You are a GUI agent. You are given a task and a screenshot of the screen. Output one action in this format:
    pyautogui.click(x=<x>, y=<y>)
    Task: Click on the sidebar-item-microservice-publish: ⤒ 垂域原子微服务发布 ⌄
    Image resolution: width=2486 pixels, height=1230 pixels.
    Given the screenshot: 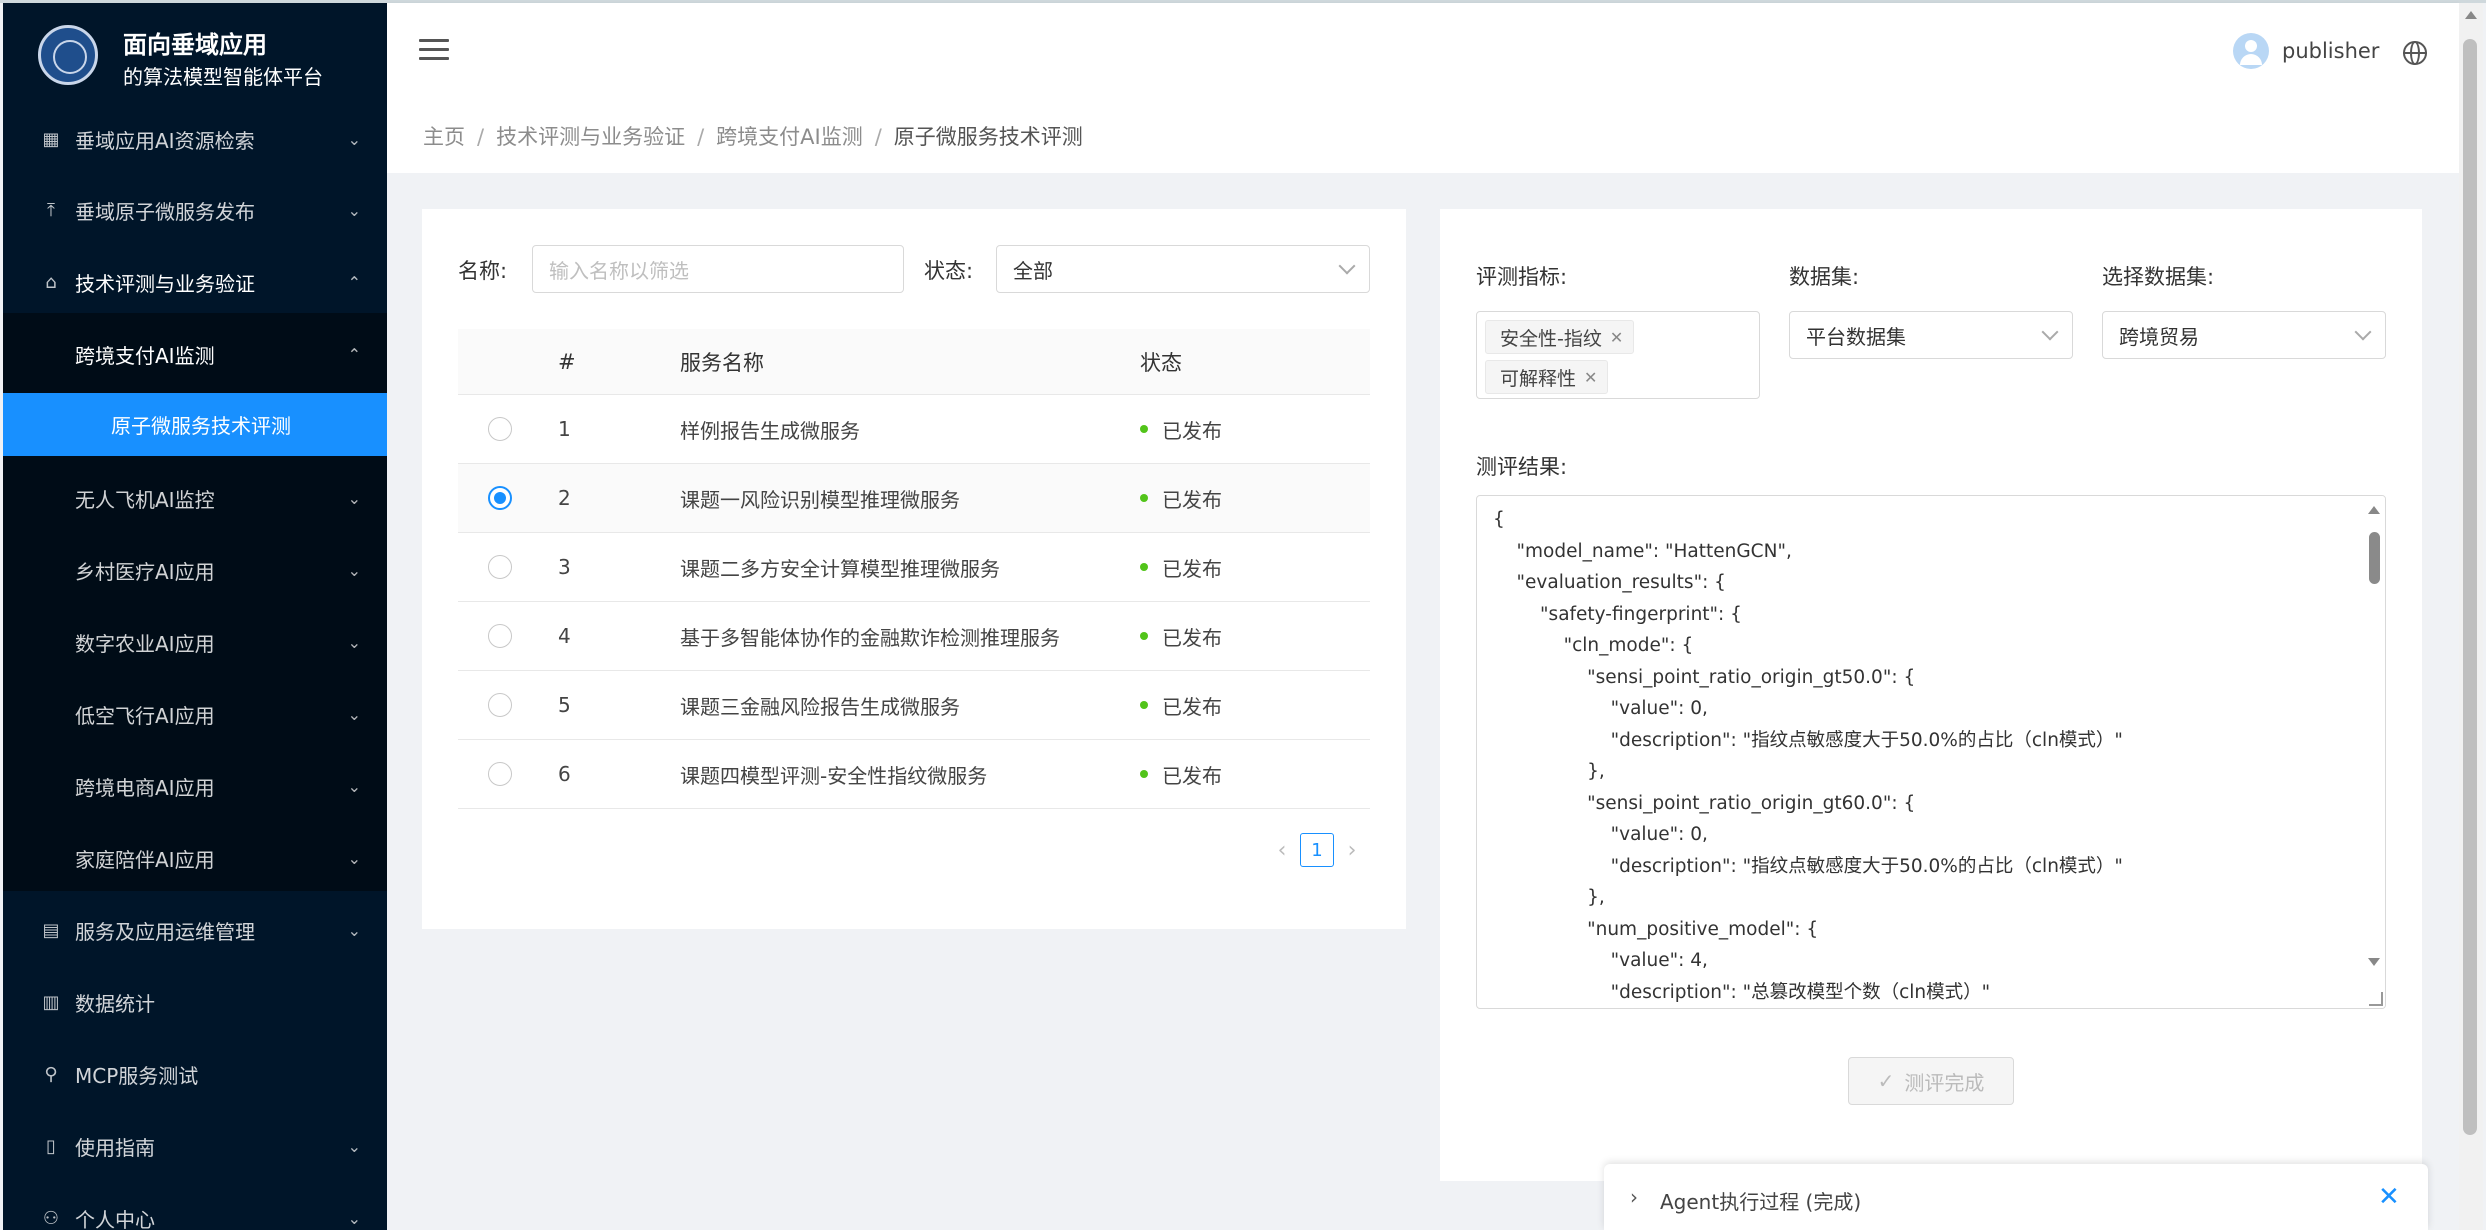 What is the action you would take?
    pyautogui.click(x=195, y=210)
    